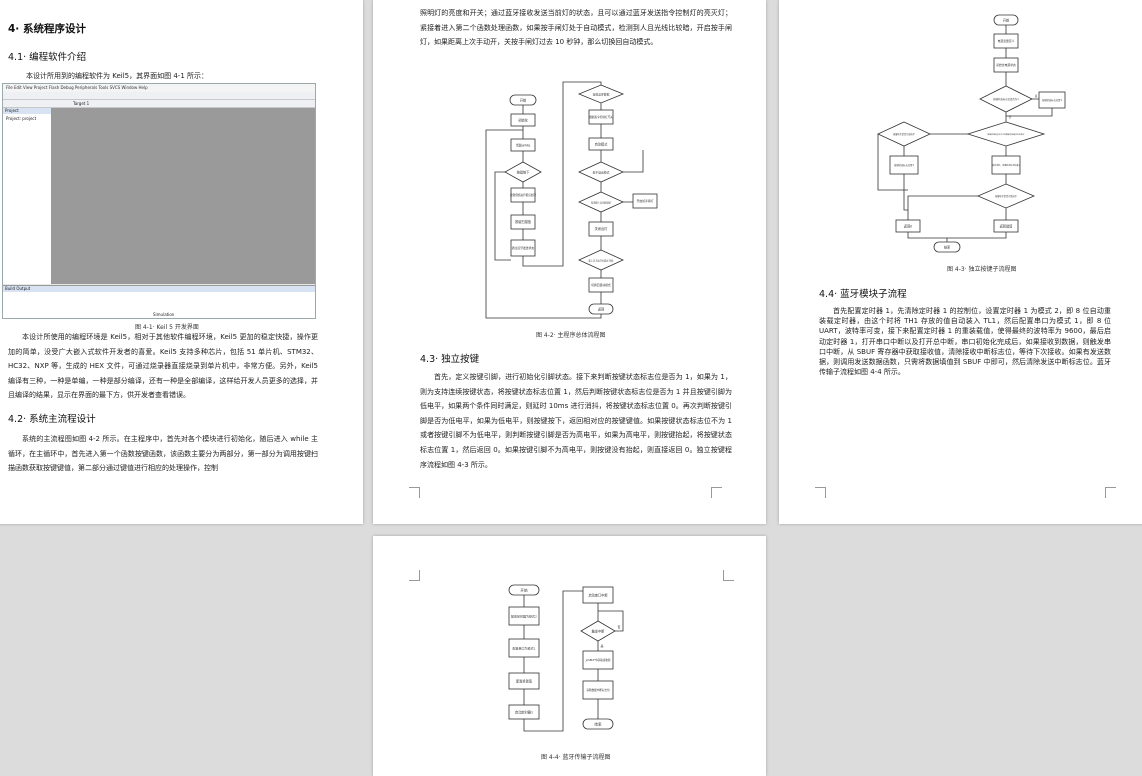 The image size is (1142, 776). Describe the element at coordinates (183, 196) in the screenshot. I see `keil-editor-area` at that location.